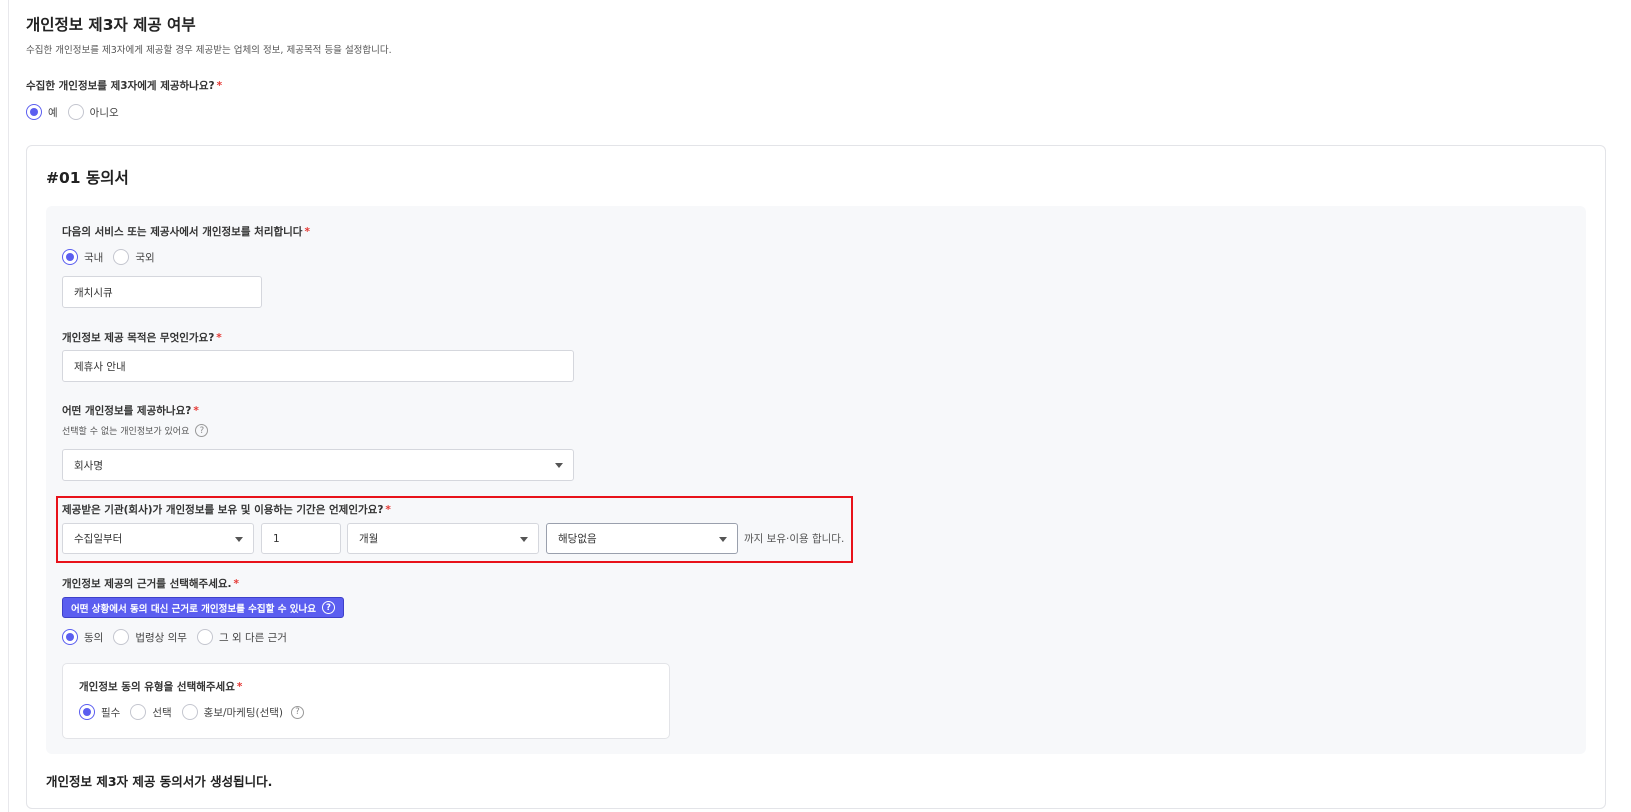 This screenshot has width=1631, height=812. What do you see at coordinates (151, 584) in the screenshot?
I see `basis-label: 개인정보 제공의 근거를 선택해주세요. *` at bounding box center [151, 584].